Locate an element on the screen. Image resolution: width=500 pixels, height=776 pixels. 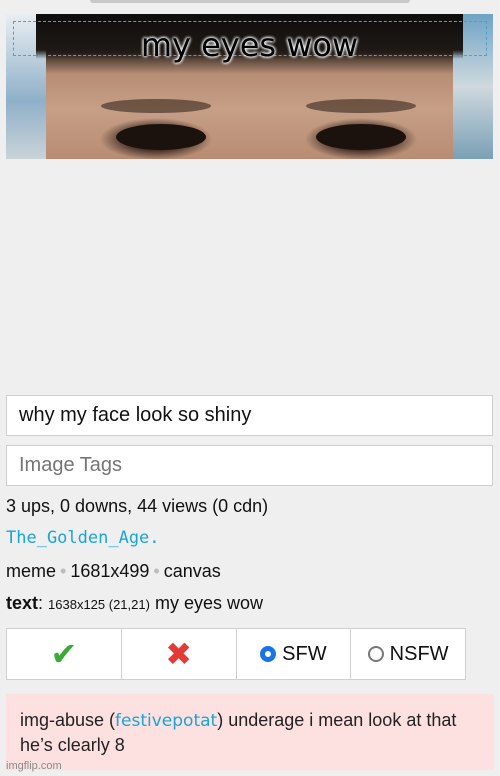
moderation-buttons: ✔ ✖ SFW NSFW is located at coordinates (236, 654).